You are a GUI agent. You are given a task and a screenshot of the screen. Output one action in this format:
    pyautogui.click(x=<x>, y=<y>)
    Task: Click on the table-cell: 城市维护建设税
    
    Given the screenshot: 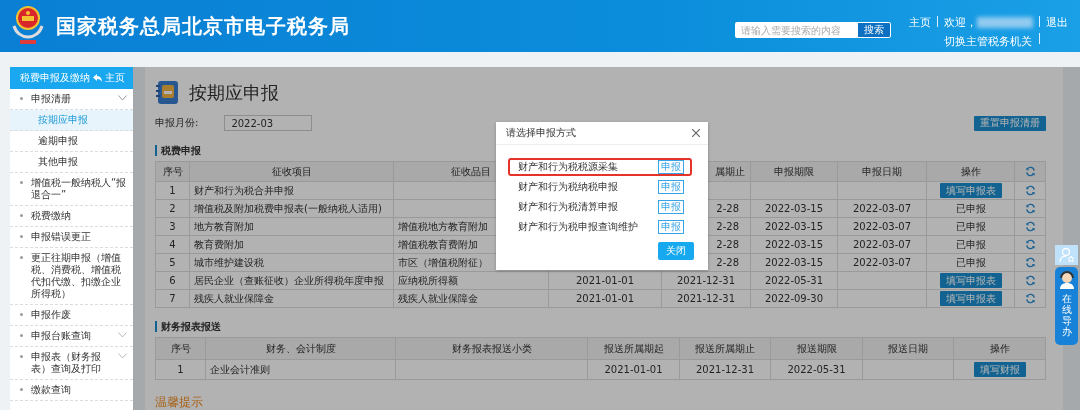 What is the action you would take?
    pyautogui.click(x=291, y=262)
    